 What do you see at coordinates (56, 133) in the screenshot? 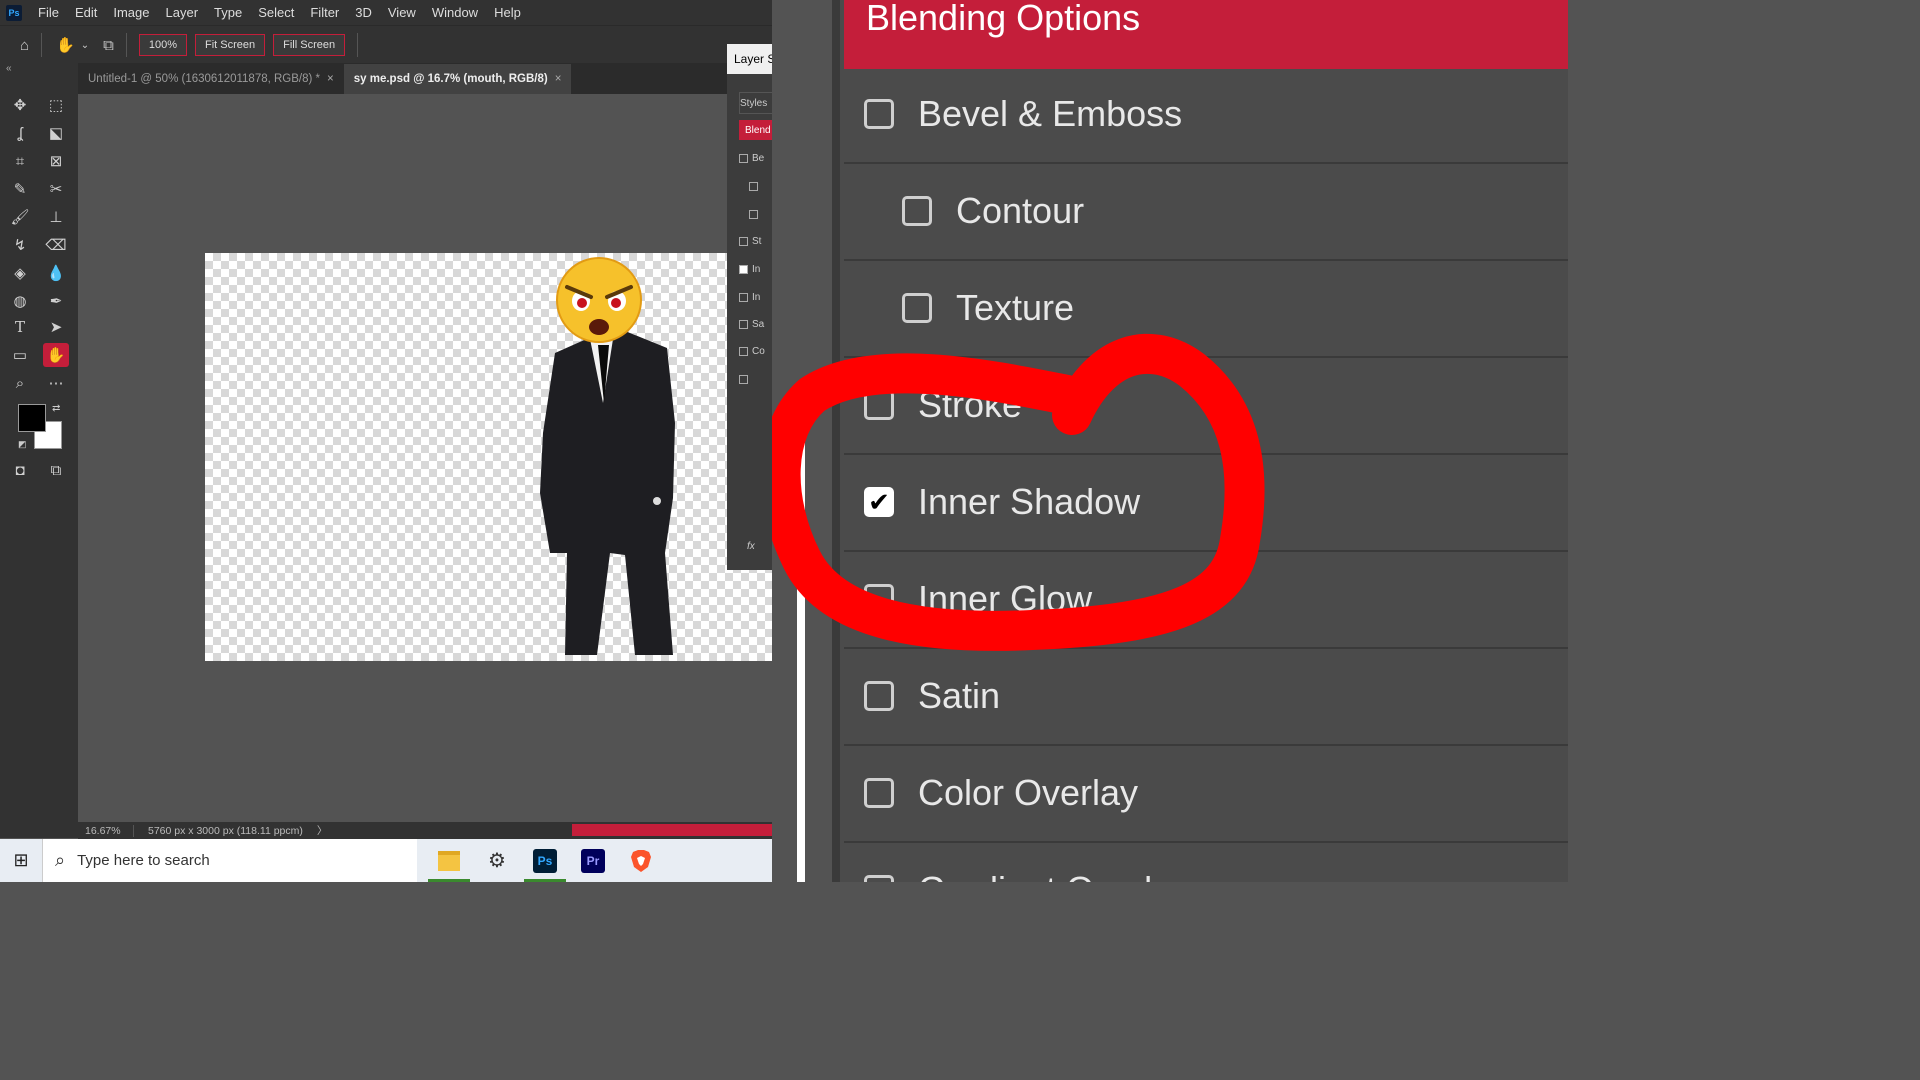
I see `object-selection-tool-icon: ⬕` at bounding box center [56, 133].